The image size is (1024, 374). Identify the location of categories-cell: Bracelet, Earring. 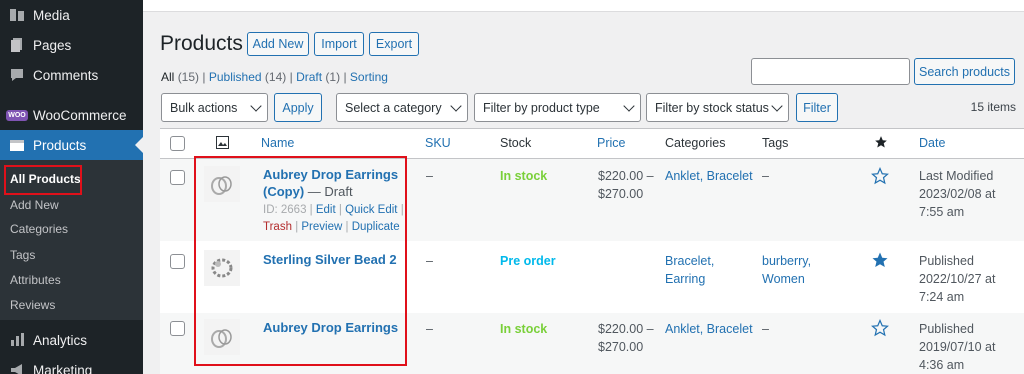
(689, 270).